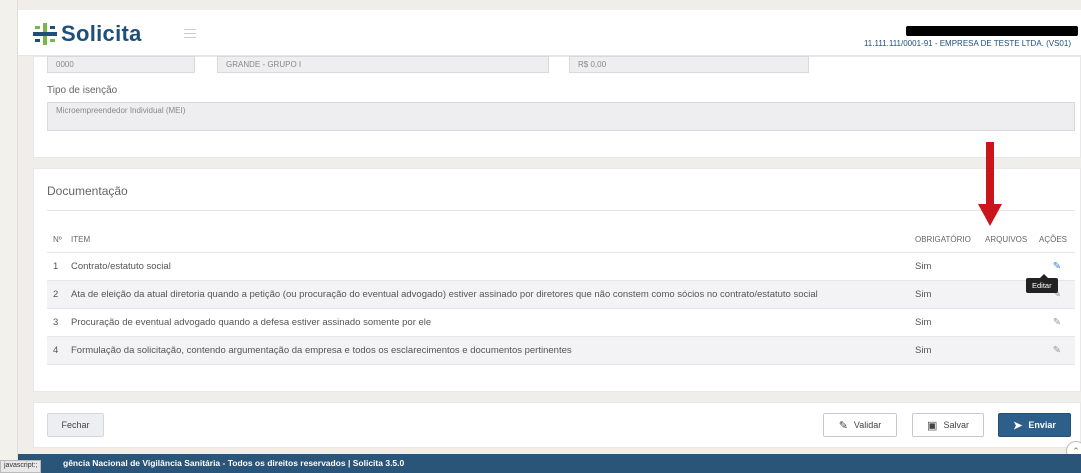 The height and width of the screenshot is (473, 1081). What do you see at coordinates (557, 425) in the screenshot?
I see `actions-panel: Fechar ✎ Validar ▣ Salvar ➤ Enviar` at bounding box center [557, 425].